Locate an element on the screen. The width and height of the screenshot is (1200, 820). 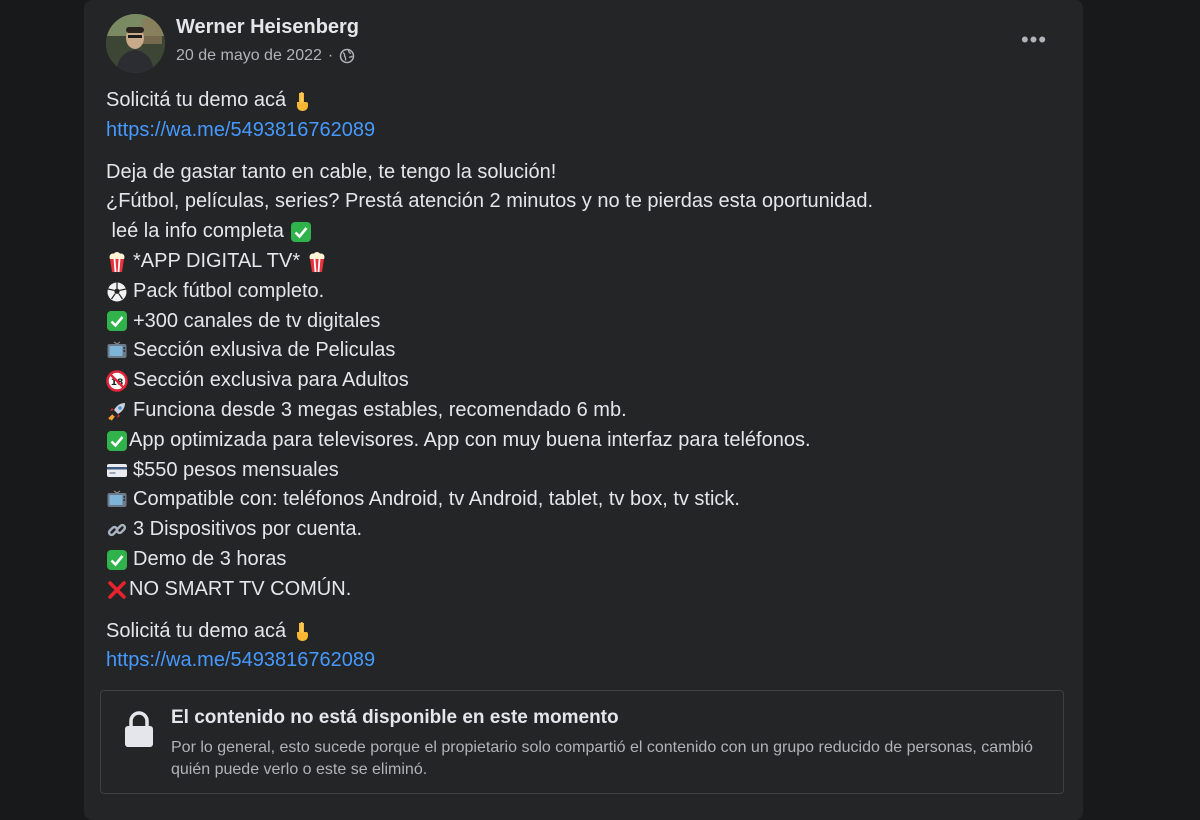
credit-card-icon is located at coordinates (117, 470).